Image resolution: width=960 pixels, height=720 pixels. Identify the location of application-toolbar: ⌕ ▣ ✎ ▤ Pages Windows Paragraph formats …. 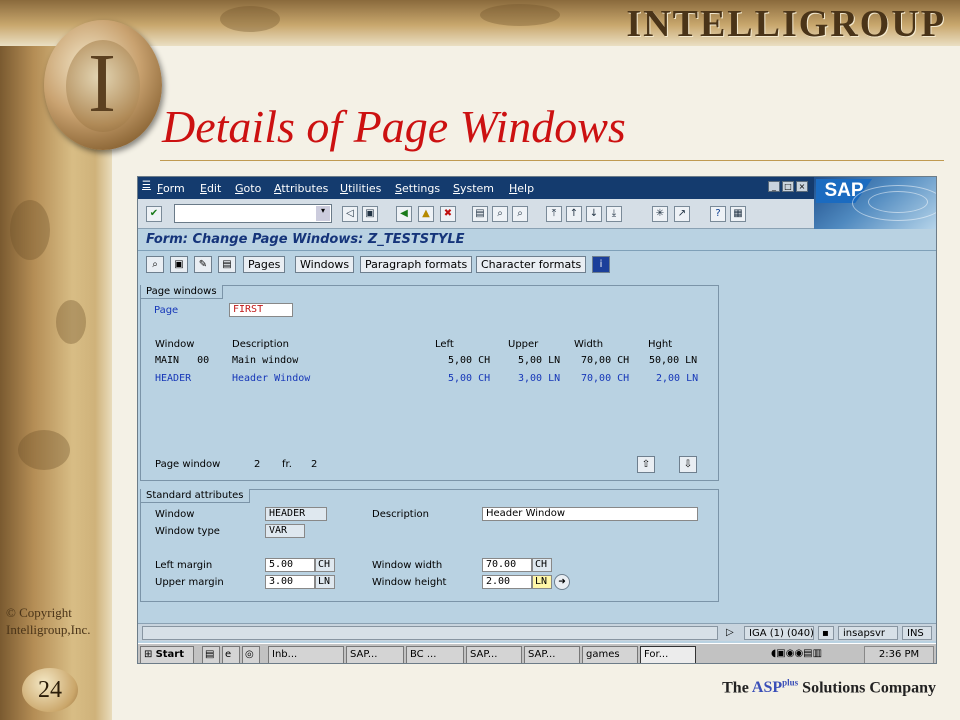
(537, 265).